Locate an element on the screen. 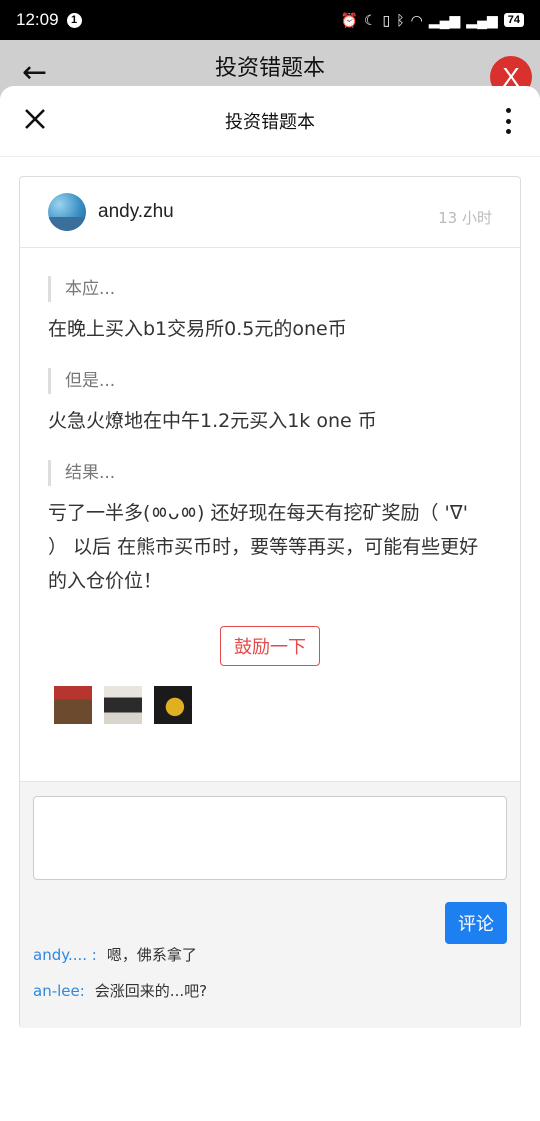 This screenshot has width=540, height=1121. comment-submit-button: 评论 is located at coordinates (476, 923).